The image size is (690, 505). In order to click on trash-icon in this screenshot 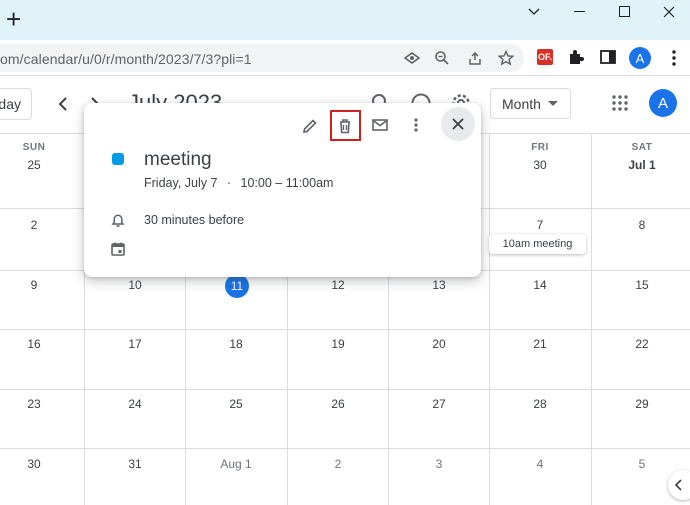, I will do `click(345, 126)`.